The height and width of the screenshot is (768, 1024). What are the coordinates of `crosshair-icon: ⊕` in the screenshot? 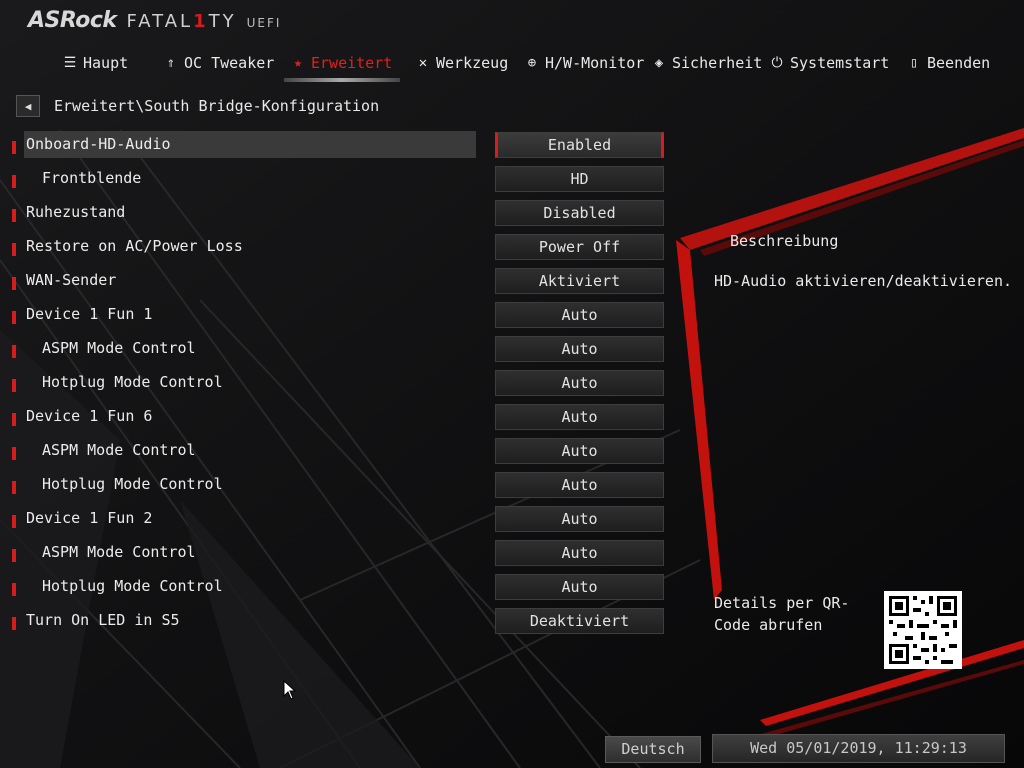 It's located at (532, 63).